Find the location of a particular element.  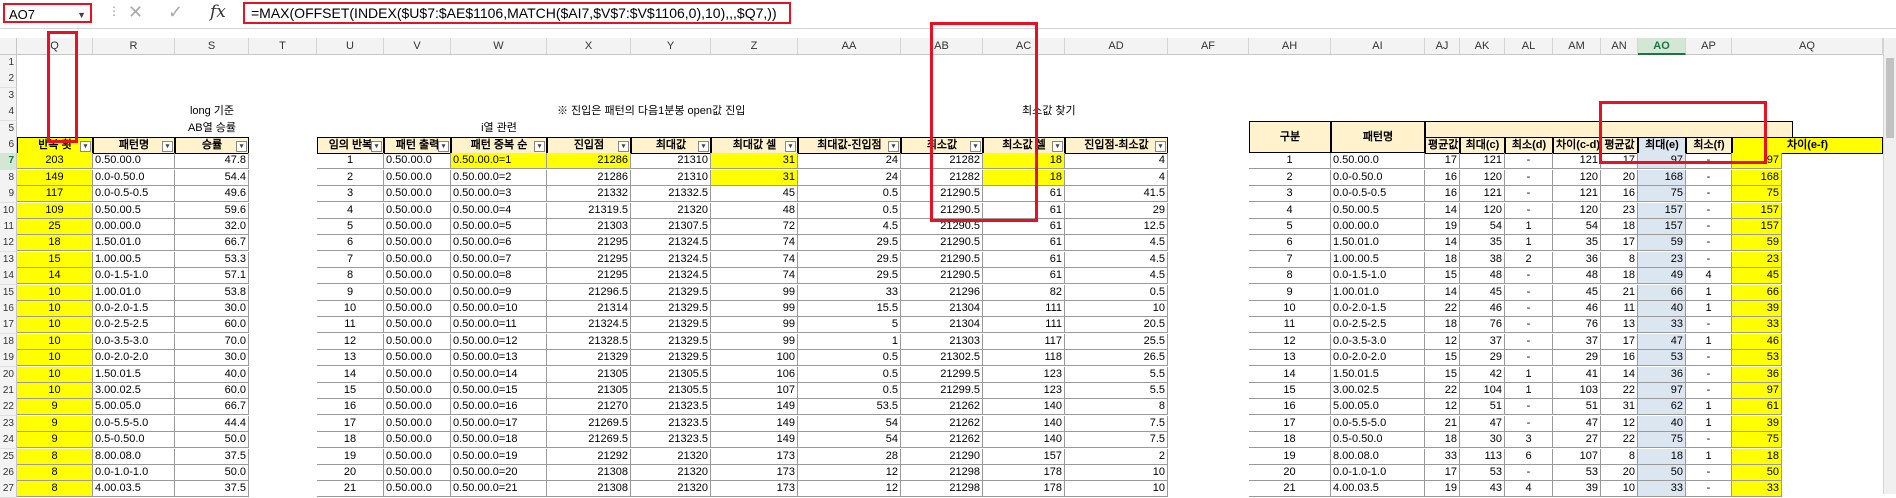

cell-ao: 97 is located at coordinates (1662, 161).